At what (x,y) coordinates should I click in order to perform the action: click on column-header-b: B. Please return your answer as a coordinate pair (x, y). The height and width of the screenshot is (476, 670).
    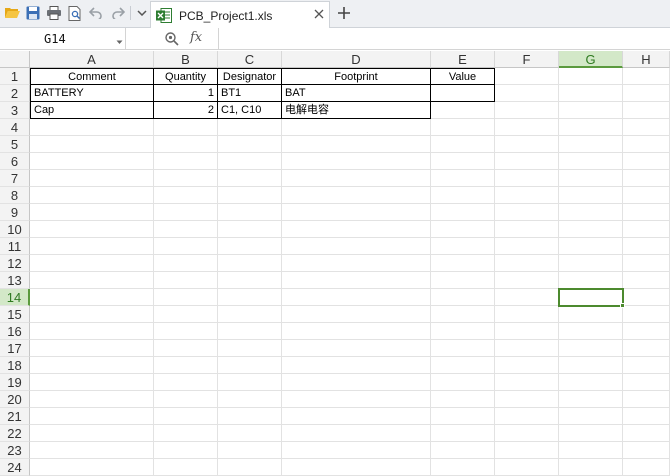
    Looking at the image, I should click on (186, 59).